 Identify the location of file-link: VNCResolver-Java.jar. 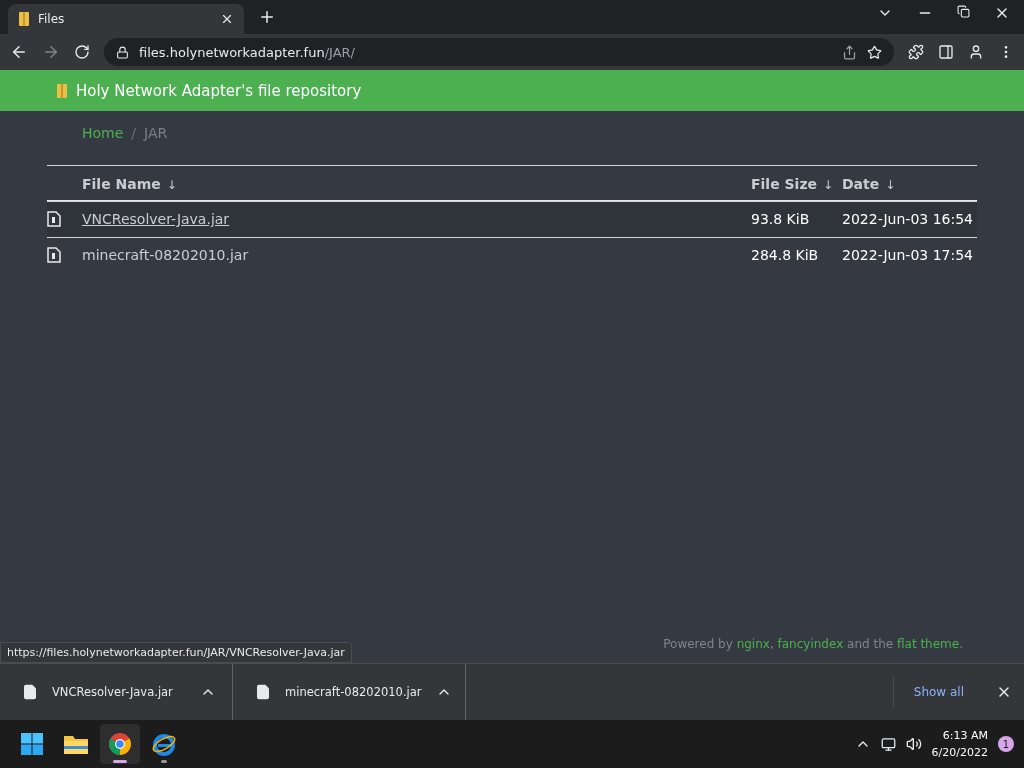
(156, 219).